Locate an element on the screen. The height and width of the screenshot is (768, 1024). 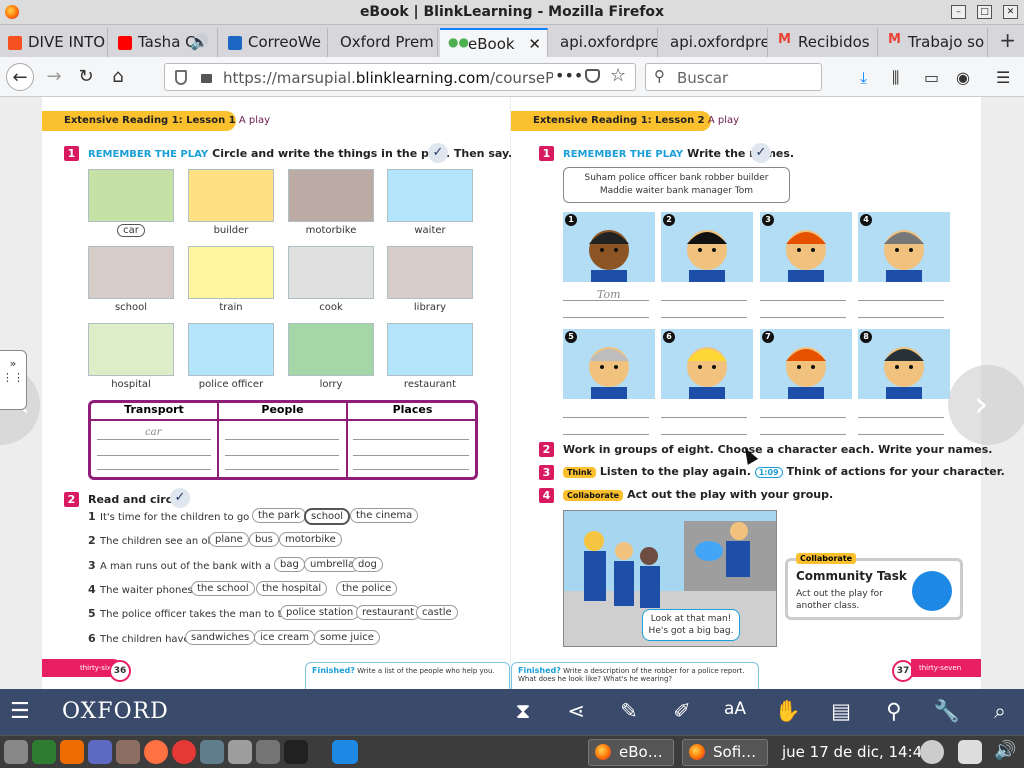
picture-cook is located at coordinates (331, 272).